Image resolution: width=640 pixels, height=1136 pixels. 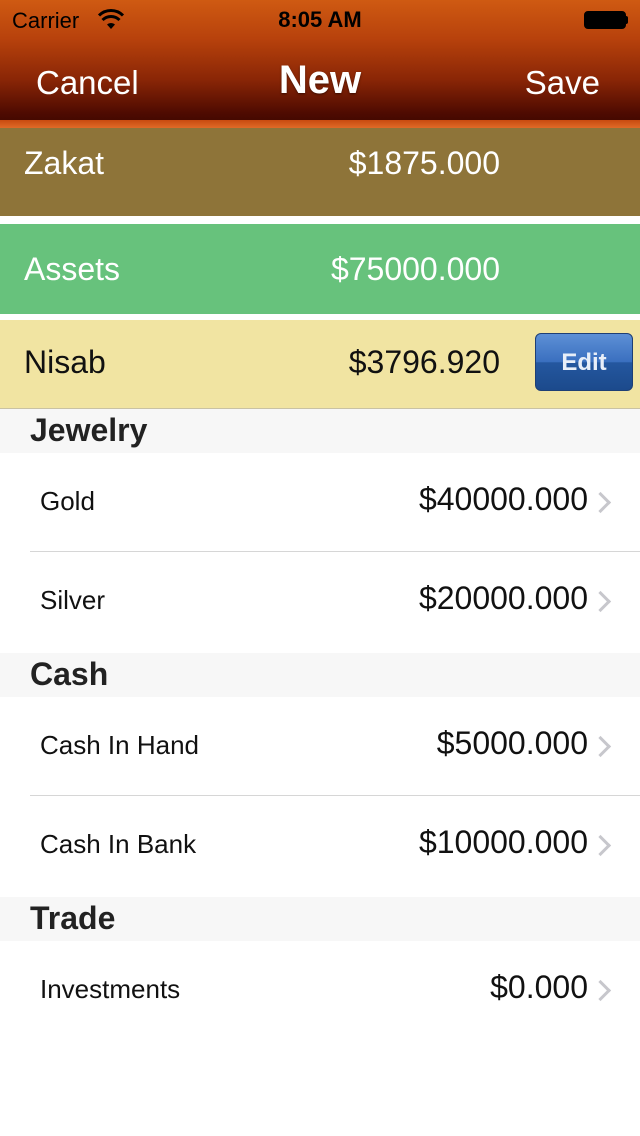 I want to click on save-button: Save, so click(x=562, y=83).